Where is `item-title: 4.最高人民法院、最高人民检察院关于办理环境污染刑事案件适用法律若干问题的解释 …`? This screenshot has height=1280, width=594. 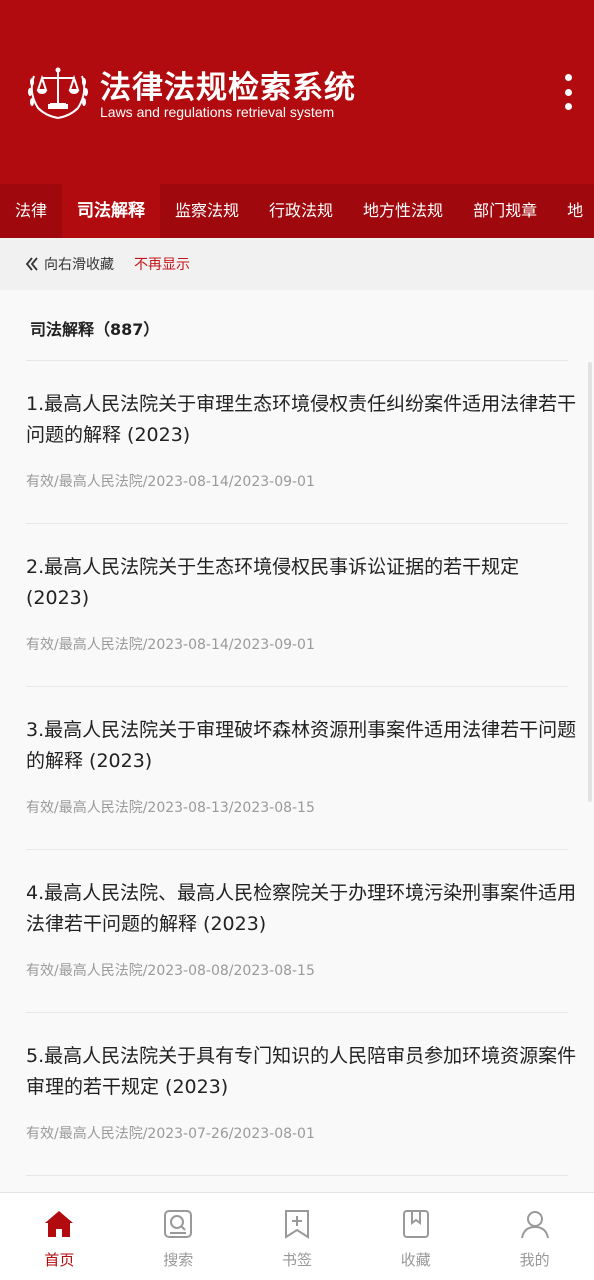 item-title: 4.最高人民法院、最高人民检察院关于办理环境污染刑事案件适用法律若干问题的解释 … is located at coordinates (301, 908).